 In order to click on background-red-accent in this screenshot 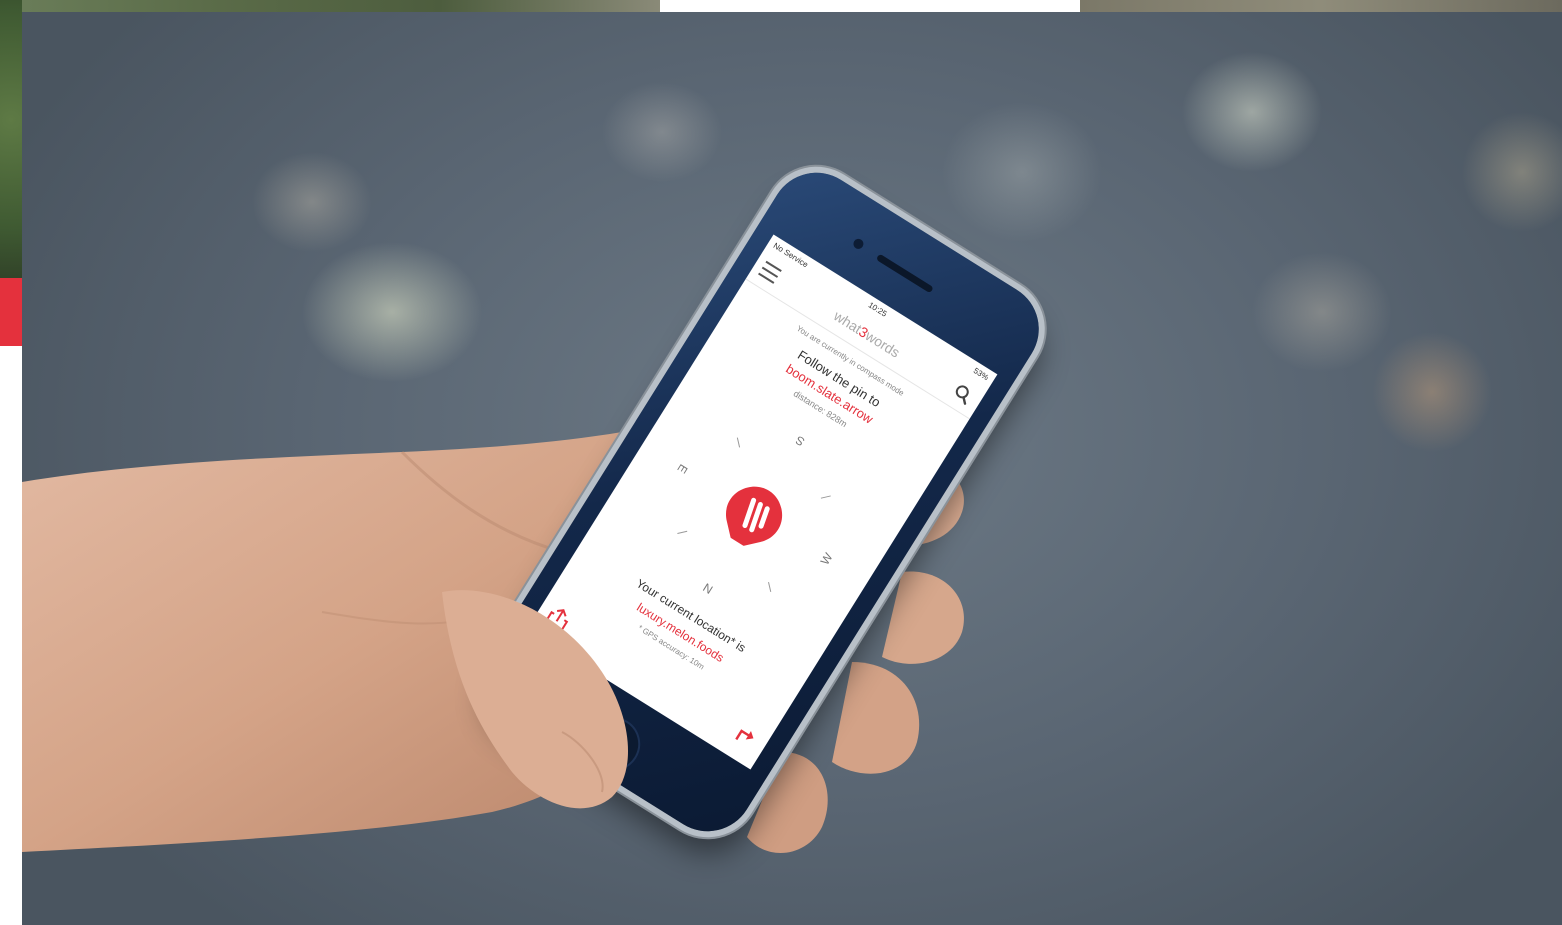, I will do `click(11, 312)`.